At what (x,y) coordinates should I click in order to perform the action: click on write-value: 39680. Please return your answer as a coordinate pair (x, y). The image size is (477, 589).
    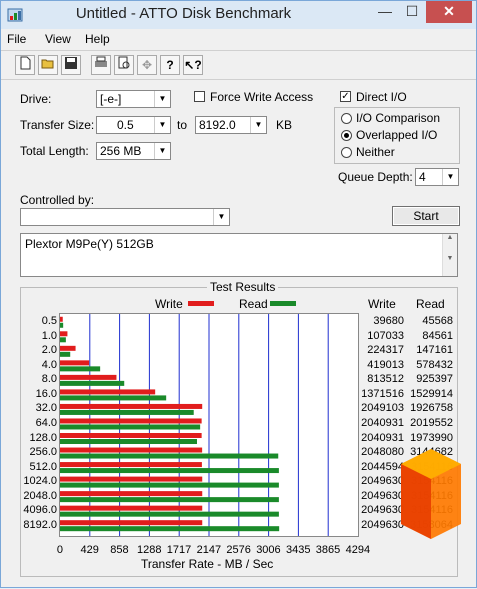
    Looking at the image, I should click on (388, 321).